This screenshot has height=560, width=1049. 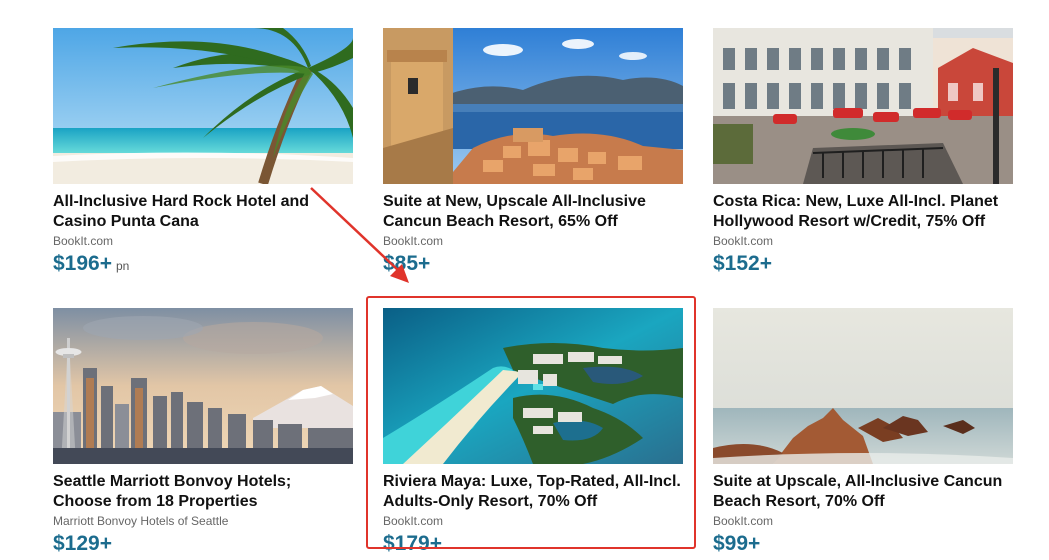 What do you see at coordinates (737, 543) in the screenshot?
I see `ad-price: $99+` at bounding box center [737, 543].